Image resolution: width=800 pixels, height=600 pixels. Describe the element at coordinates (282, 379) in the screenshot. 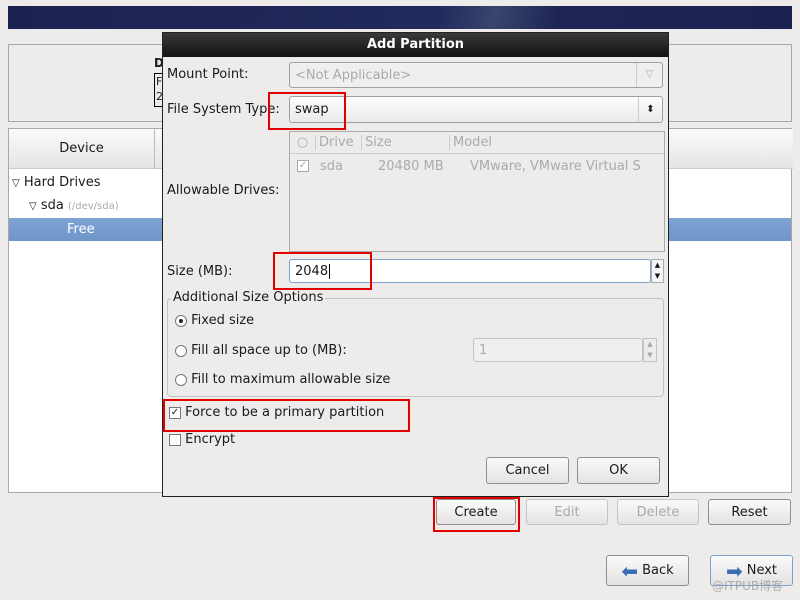

I see `radio-fill-max: Fill to maximum allowable size` at that location.